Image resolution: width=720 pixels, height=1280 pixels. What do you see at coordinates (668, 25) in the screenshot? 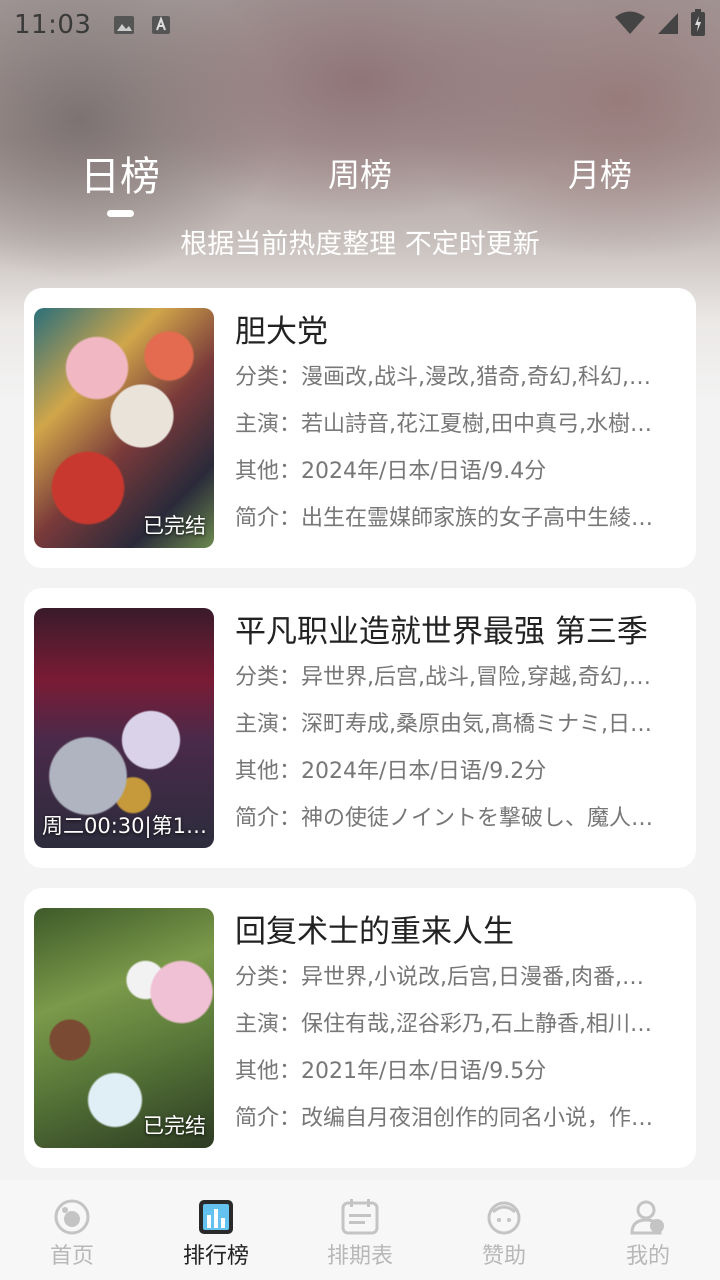
I see `signal-icon` at bounding box center [668, 25].